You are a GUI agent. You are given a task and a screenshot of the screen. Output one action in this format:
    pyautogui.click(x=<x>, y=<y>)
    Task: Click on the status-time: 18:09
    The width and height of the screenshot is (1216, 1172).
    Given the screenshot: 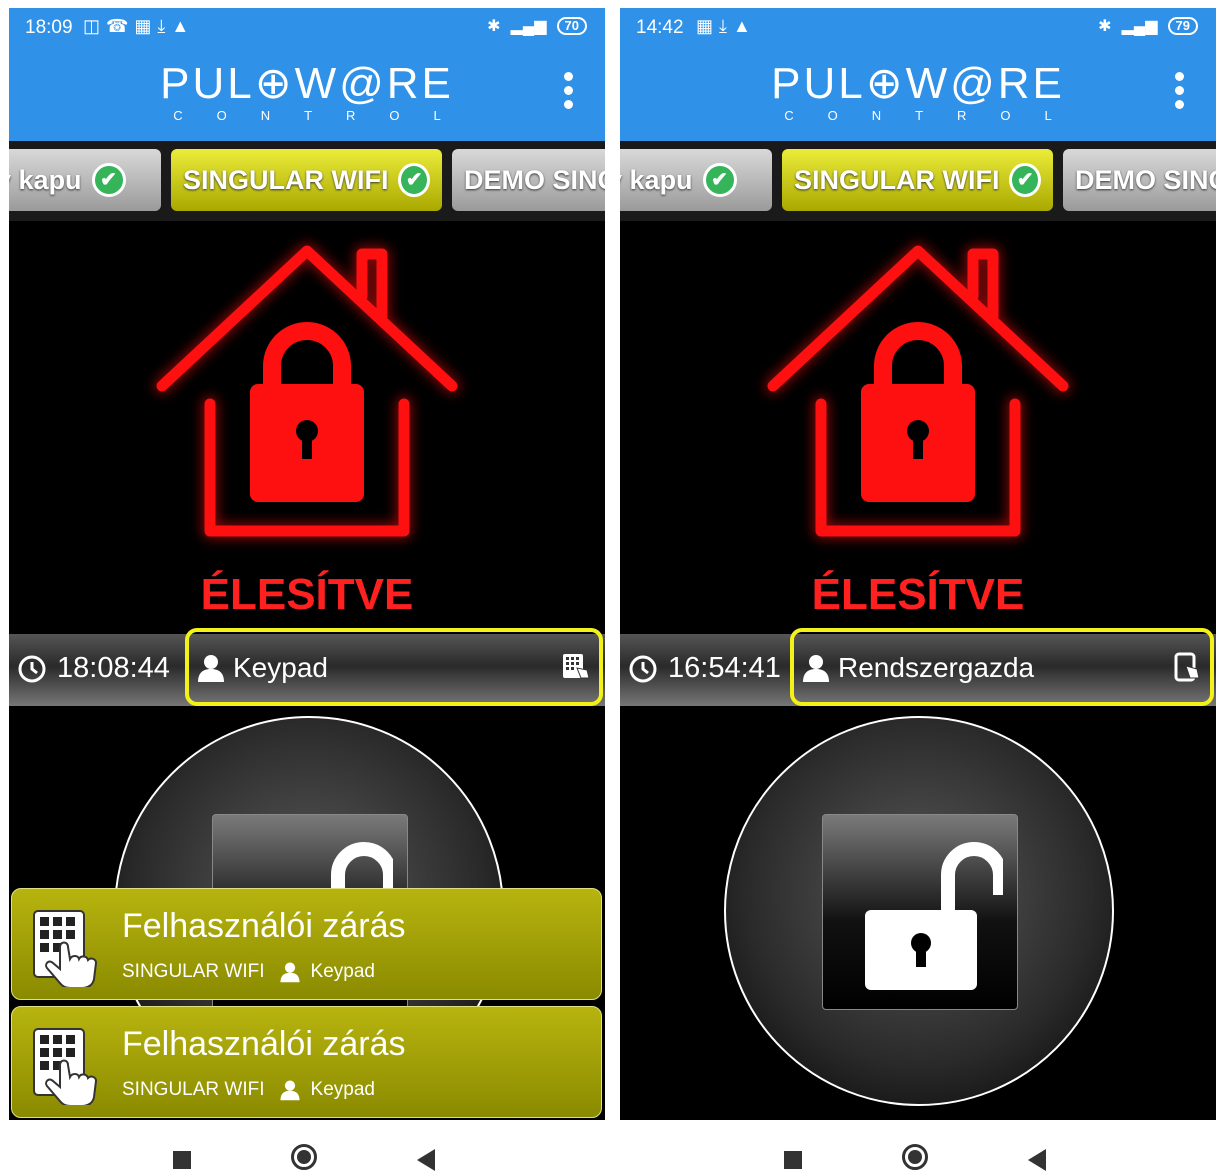 What is the action you would take?
    pyautogui.click(x=49, y=27)
    